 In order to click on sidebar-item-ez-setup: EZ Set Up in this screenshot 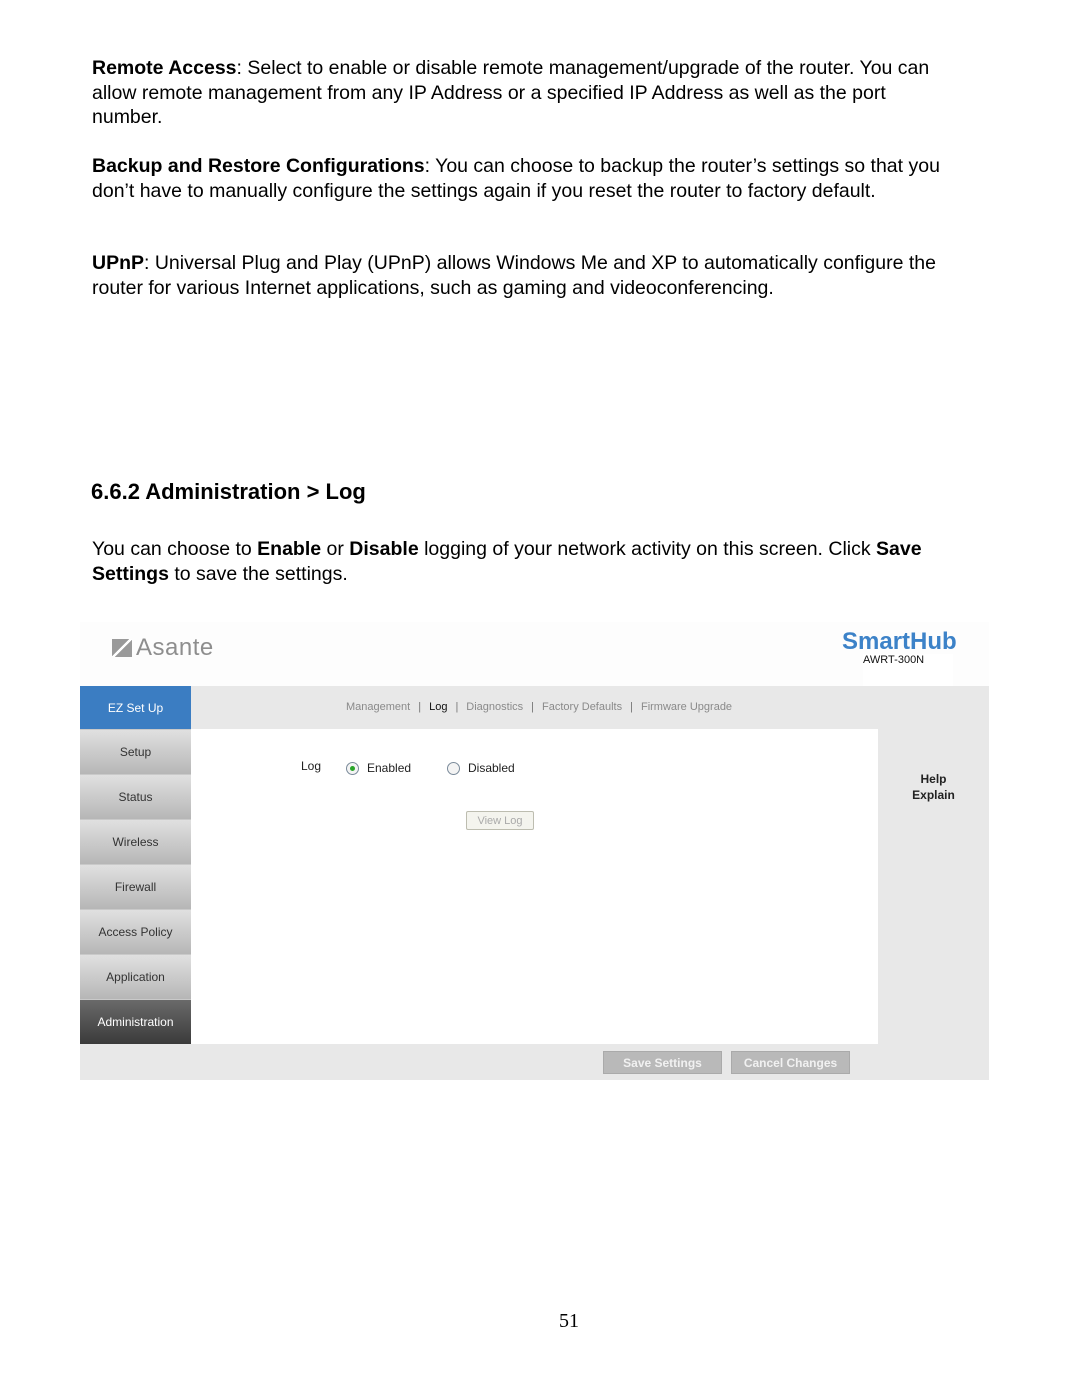, I will do `click(135, 708)`.